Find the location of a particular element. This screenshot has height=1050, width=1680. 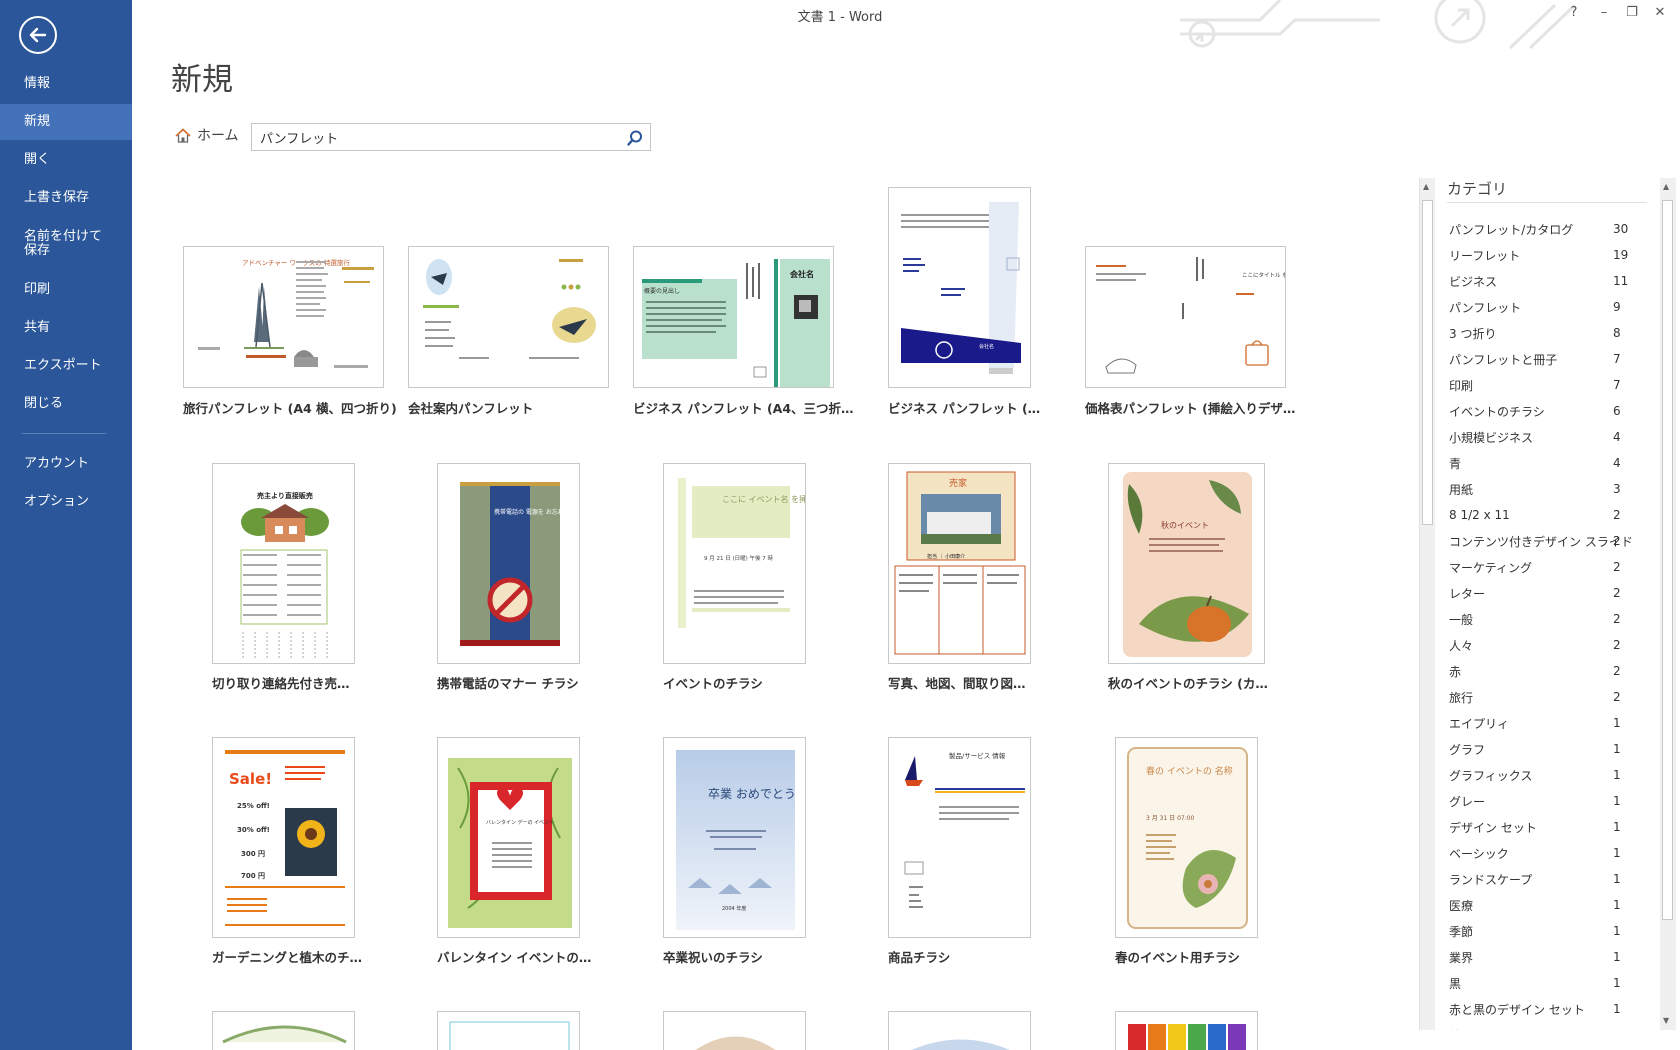

category-item: パンフレット 9 is located at coordinates (1535, 307).